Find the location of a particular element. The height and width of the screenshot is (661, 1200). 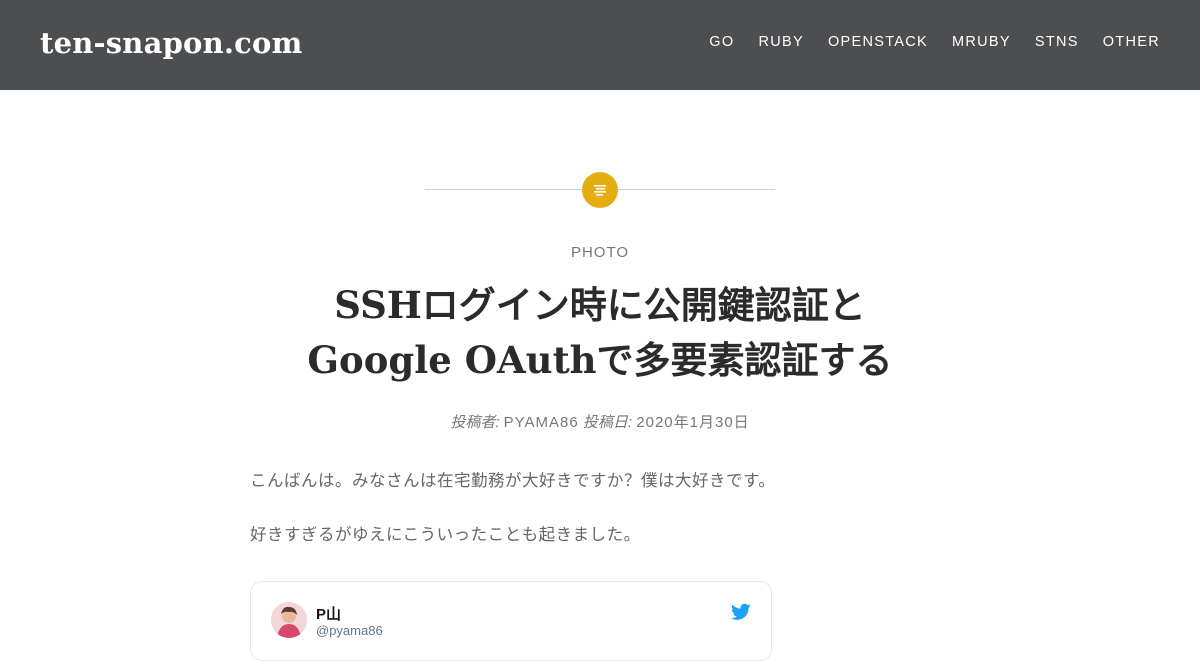

tweet-author-handle: @pyama86 is located at coordinates (349, 630).